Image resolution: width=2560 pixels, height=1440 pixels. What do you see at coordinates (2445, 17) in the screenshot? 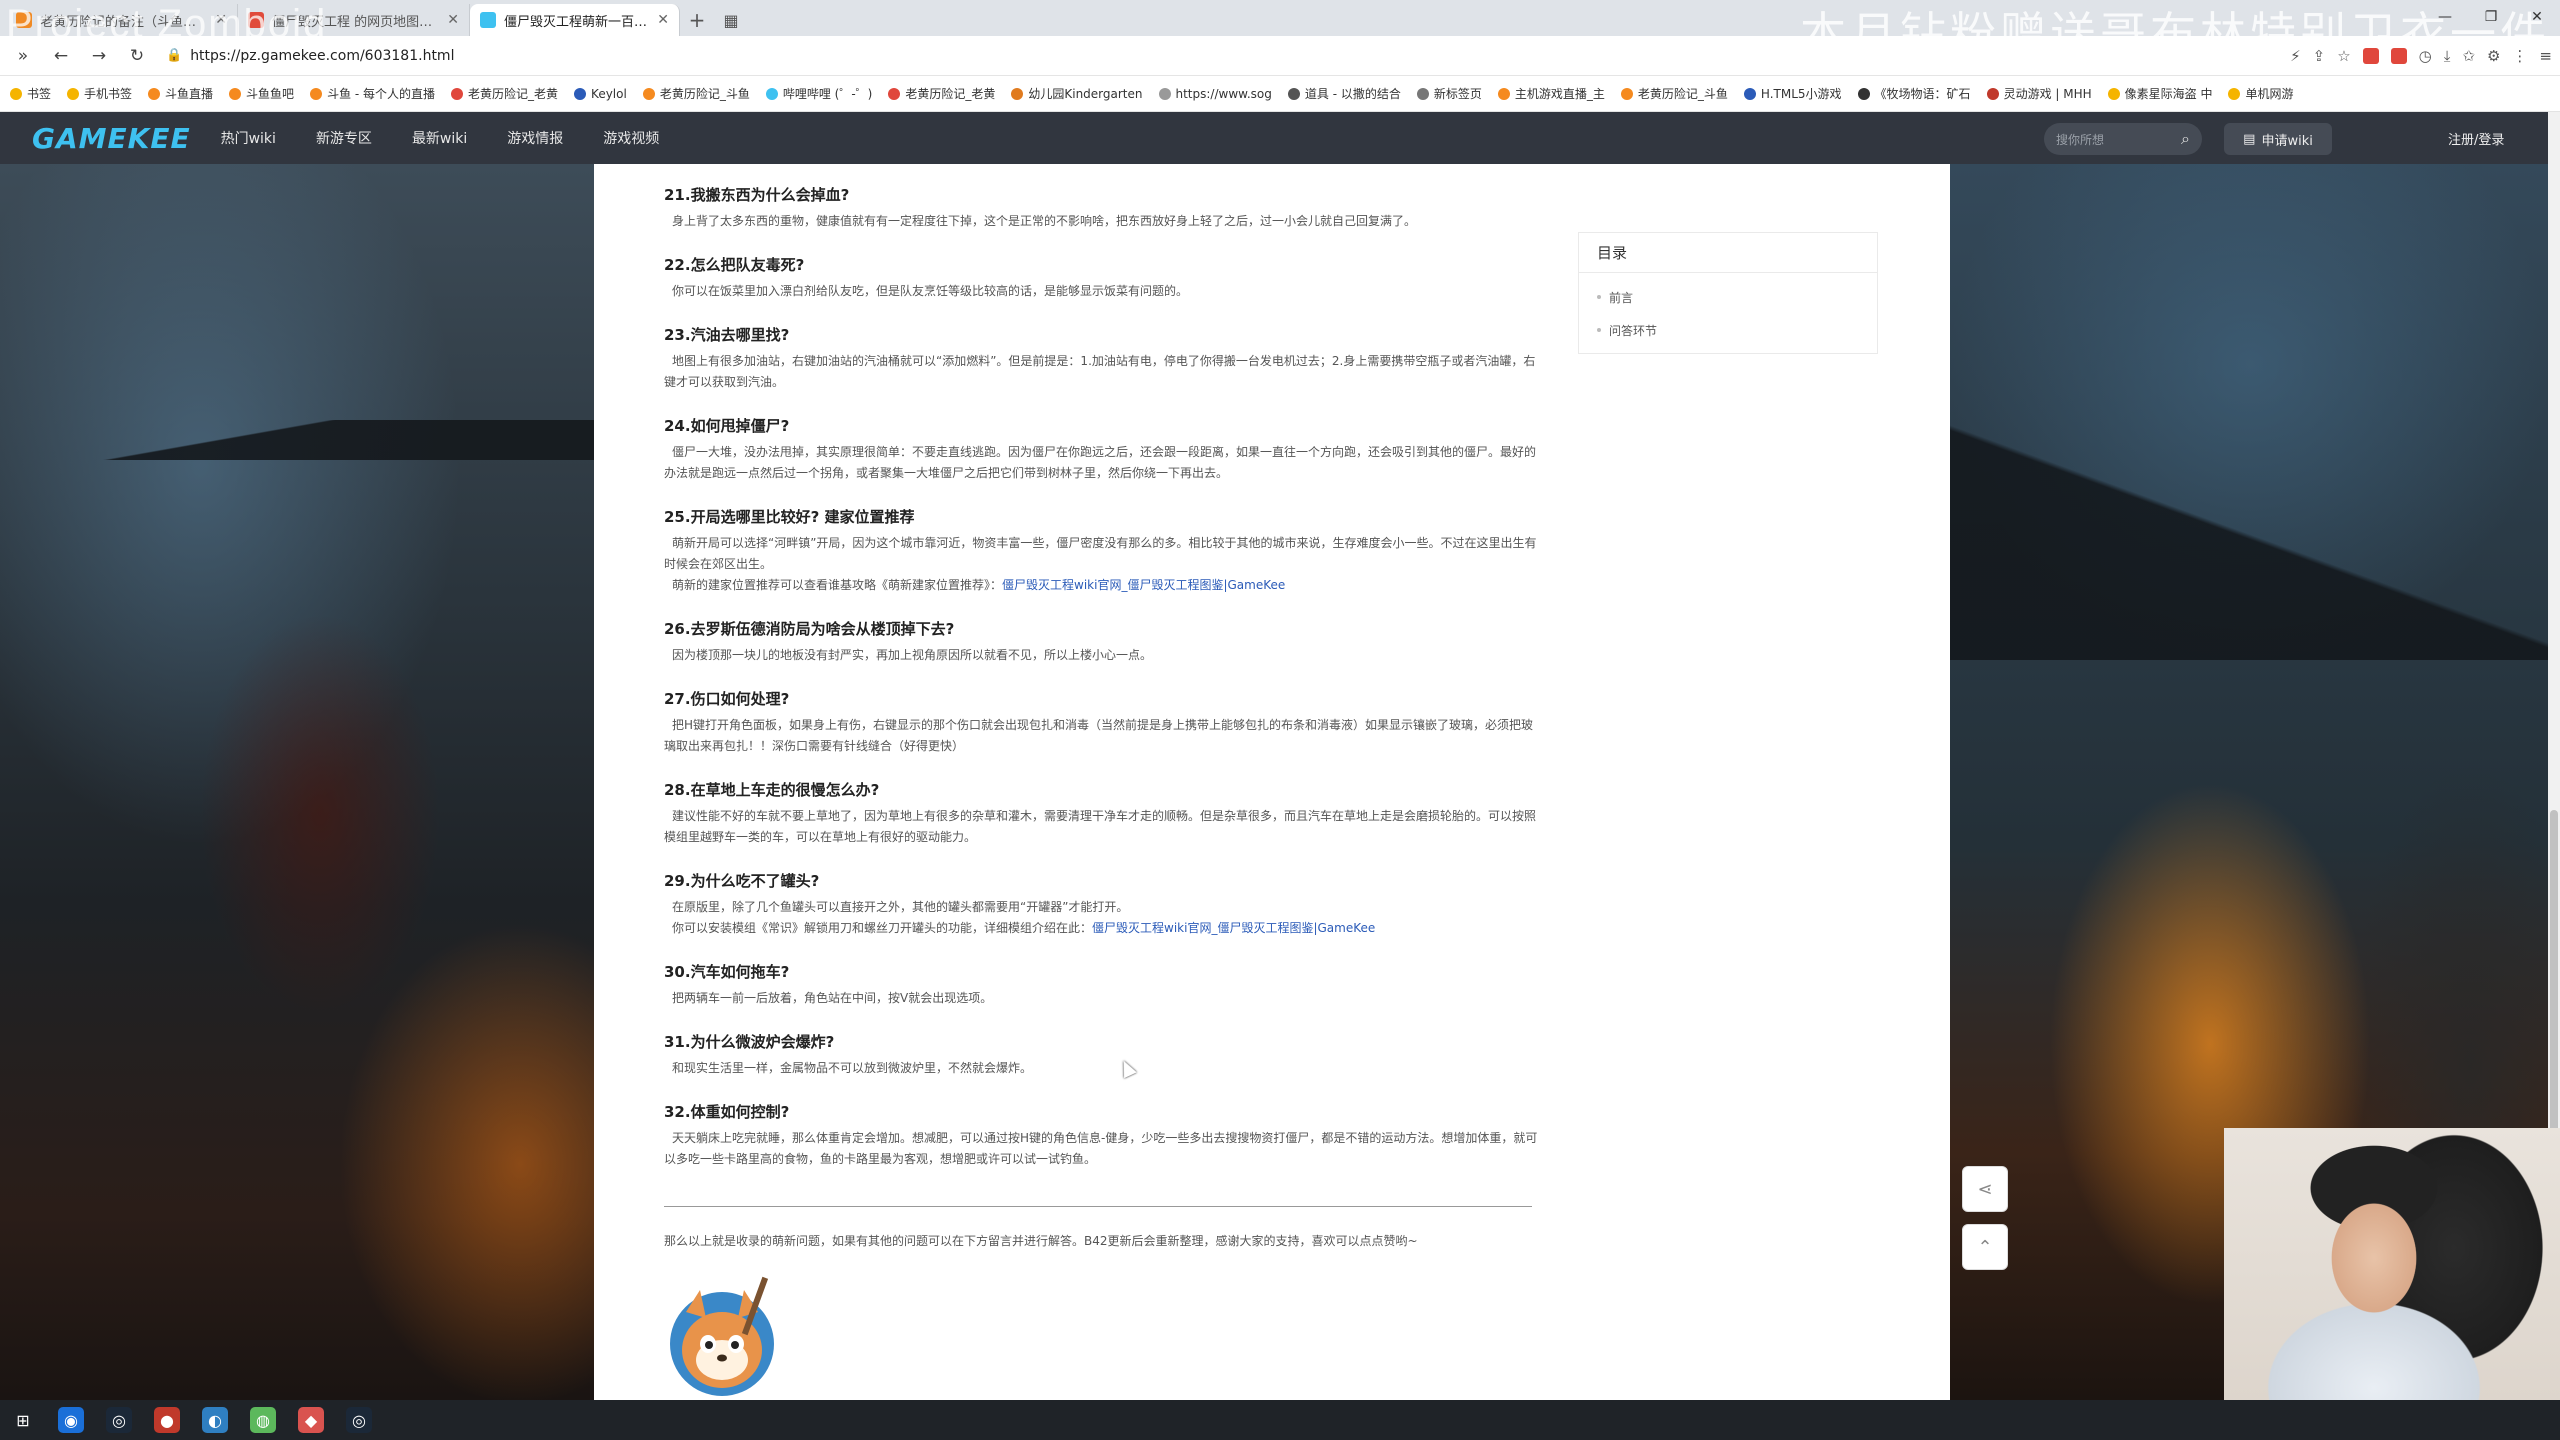
I see `minimize-icon: —` at bounding box center [2445, 17].